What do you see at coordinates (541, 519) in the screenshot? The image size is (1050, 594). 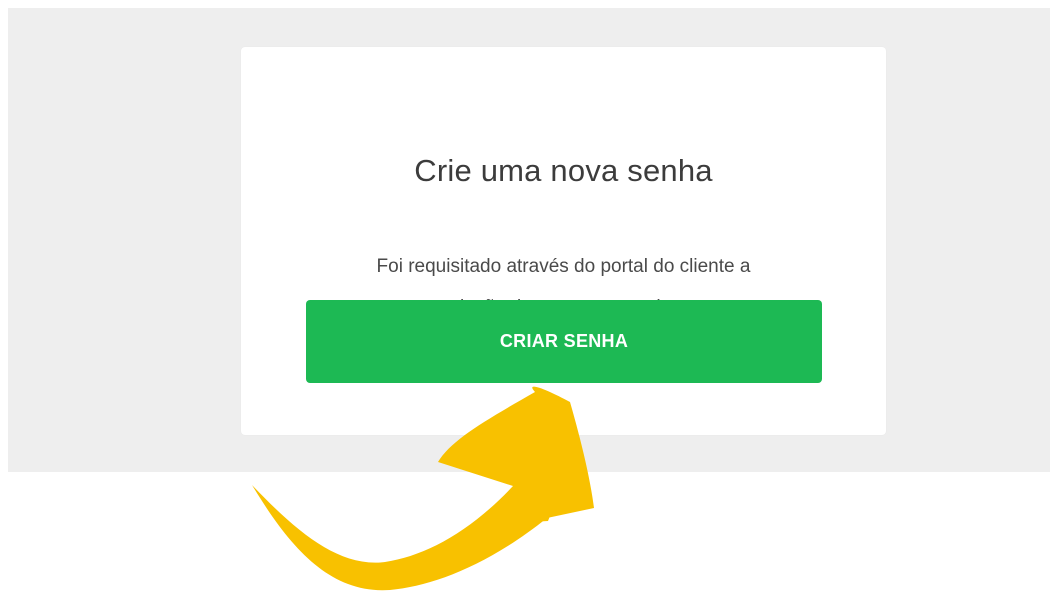 I see `arrow-stroke-accent` at bounding box center [541, 519].